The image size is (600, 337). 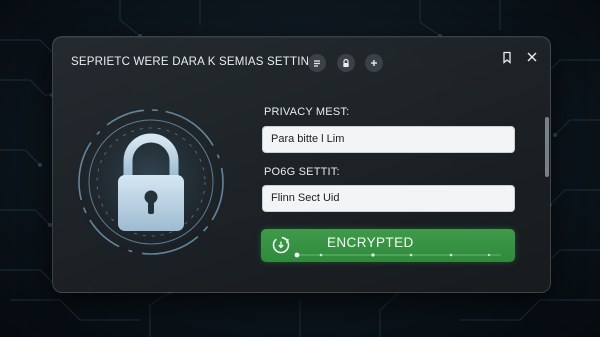 I want to click on encryption-status-bar: ENCRYPTED, so click(x=388, y=245).